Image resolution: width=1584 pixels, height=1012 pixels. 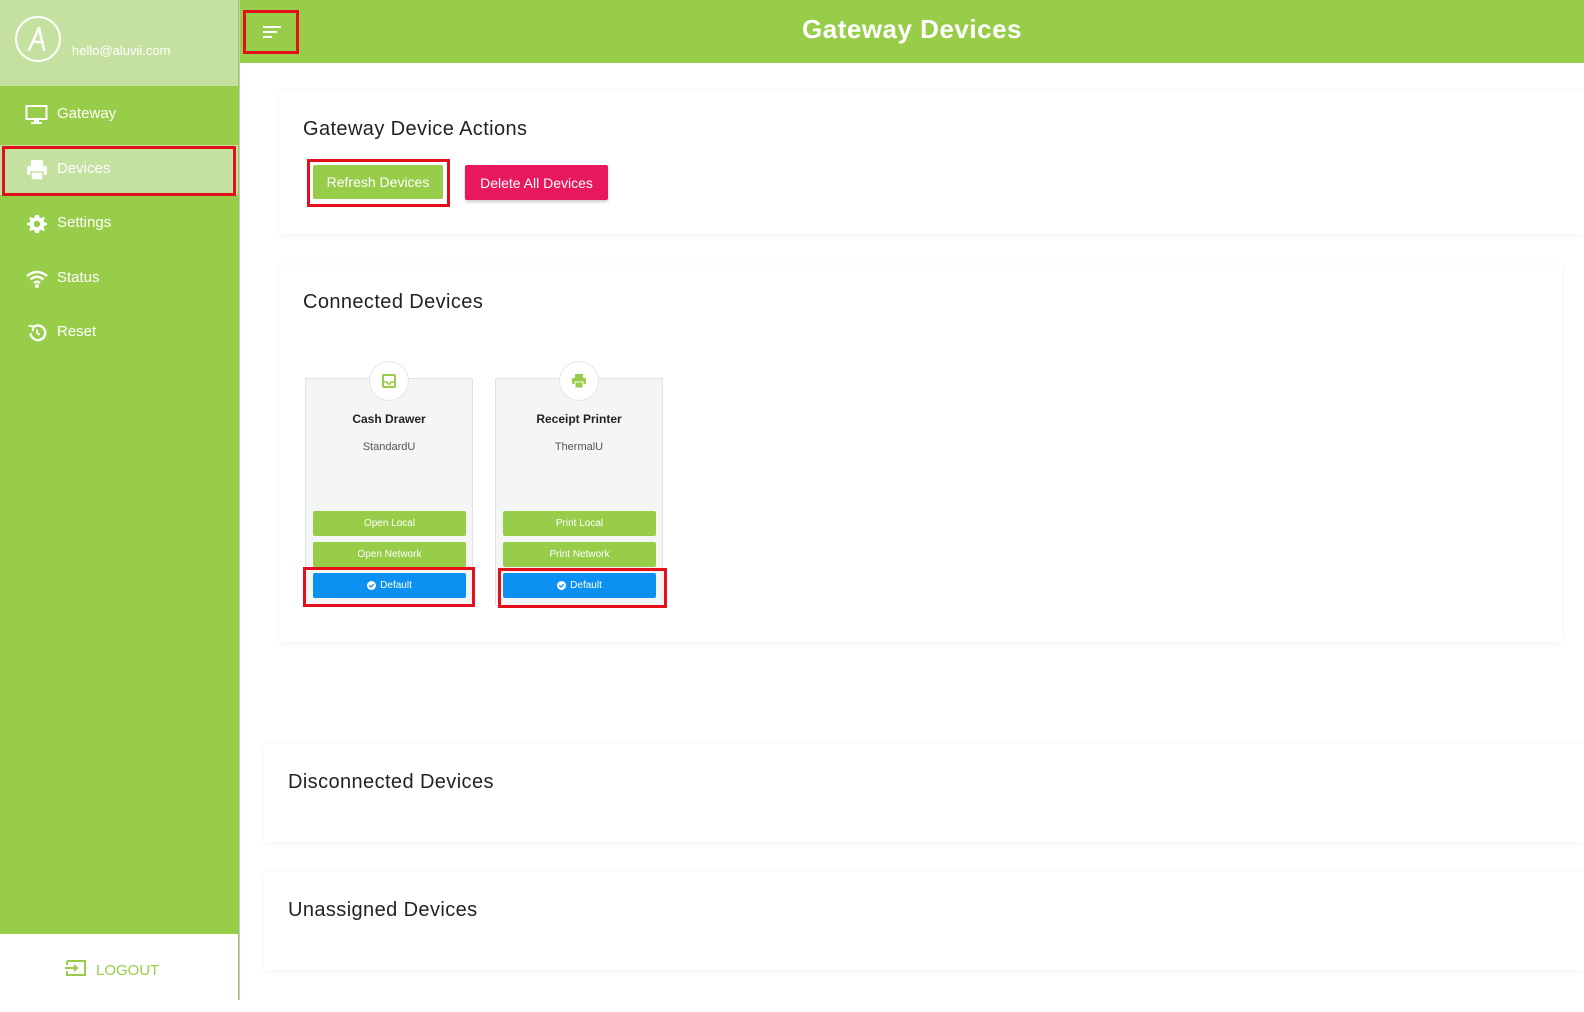 I want to click on actions-title: Gateway Device Actions, so click(x=415, y=129).